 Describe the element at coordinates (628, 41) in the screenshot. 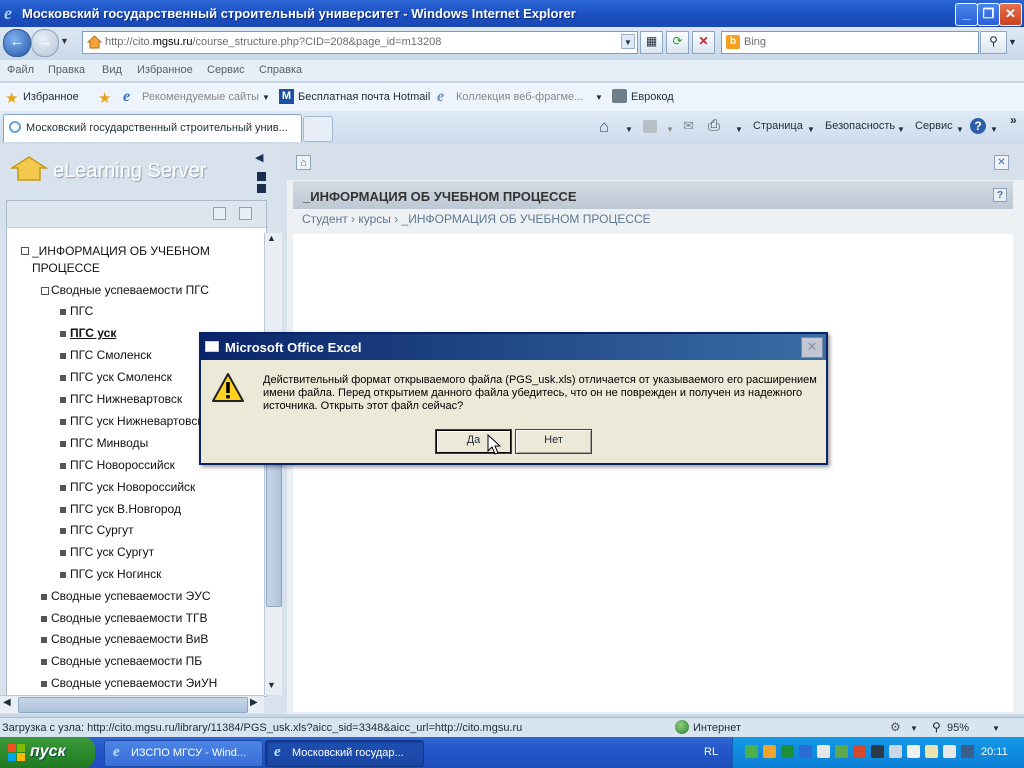

I see `address-dropdown-icon: ▼` at that location.